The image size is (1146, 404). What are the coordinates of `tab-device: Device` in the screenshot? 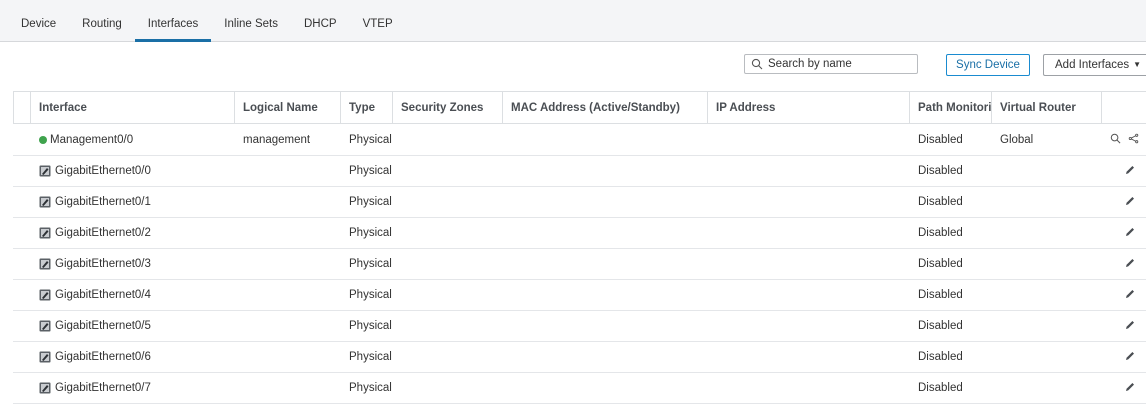 It's located at (38, 21).